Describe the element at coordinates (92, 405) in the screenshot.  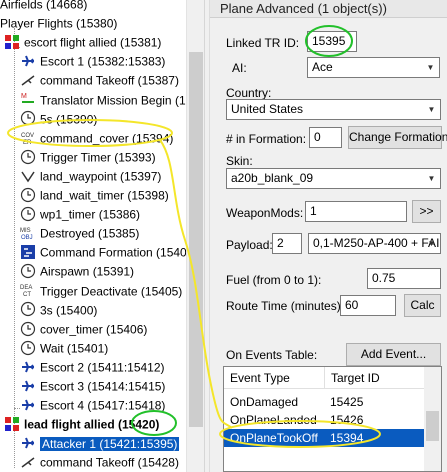
I see `tree-item: Escort 4 (15417:15418)` at that location.